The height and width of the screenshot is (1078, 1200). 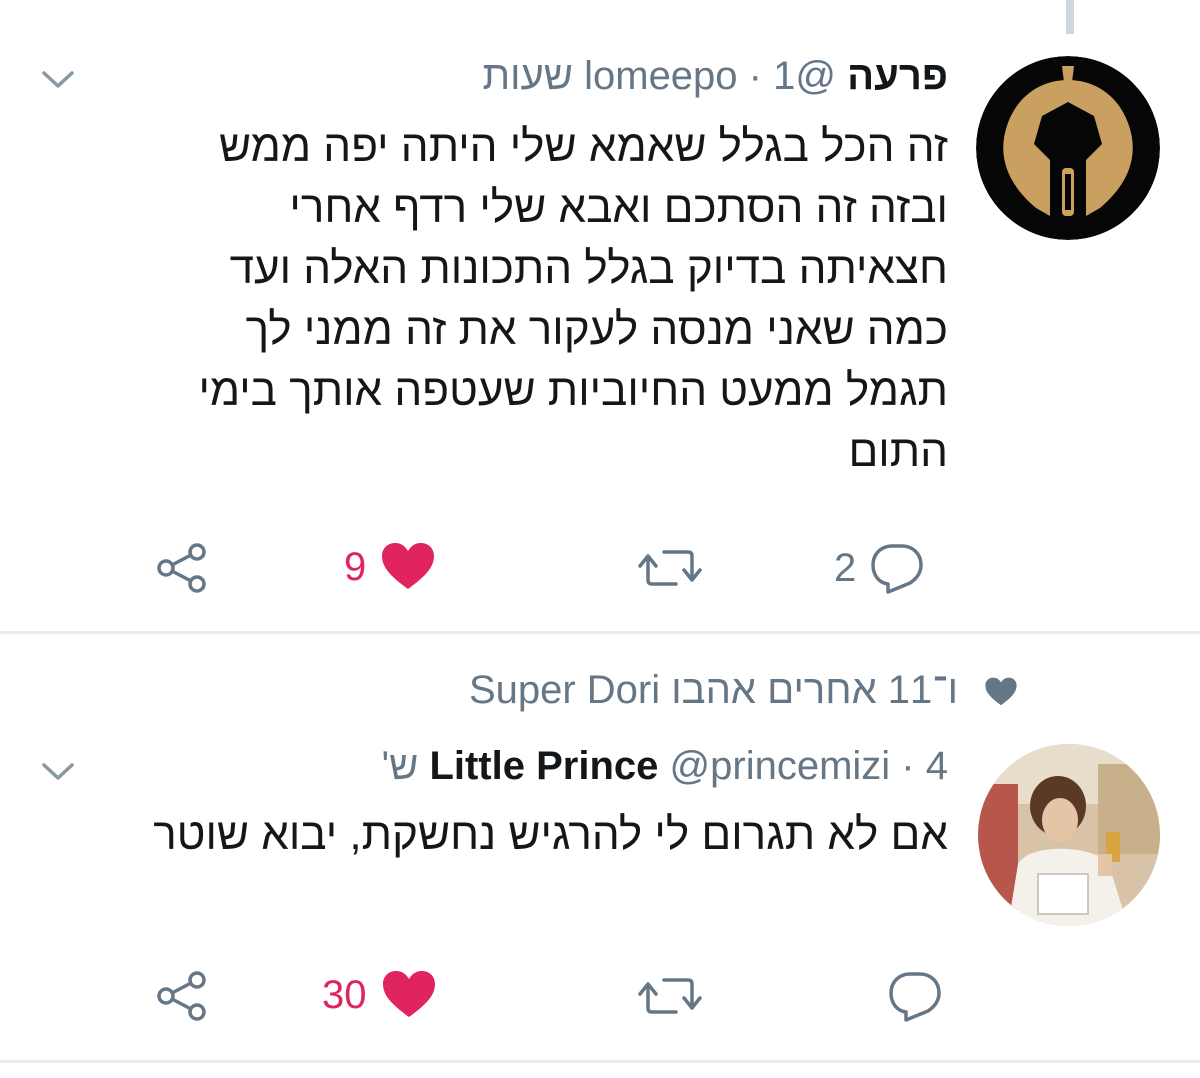 What do you see at coordinates (573, 390) in the screenshot?
I see `tweet-text-line: תגמל ממעט החיוביות שעטפה אותך בימי` at bounding box center [573, 390].